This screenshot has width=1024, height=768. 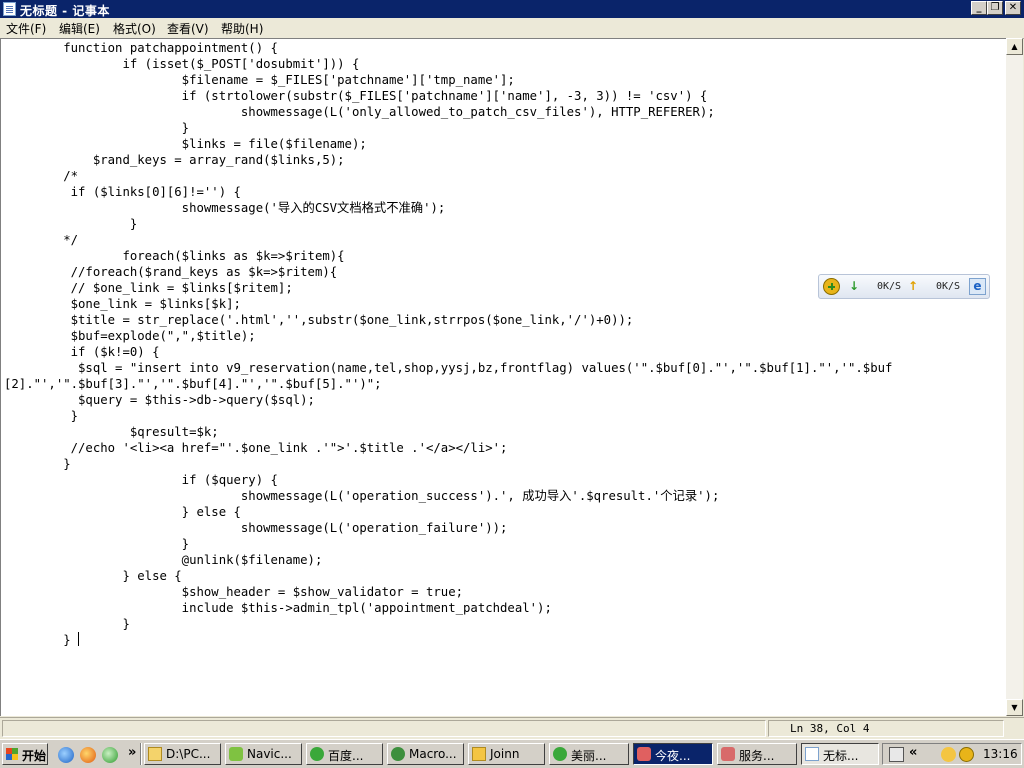 I want to click on system-tray: « 13:16, so click(x=952, y=754).